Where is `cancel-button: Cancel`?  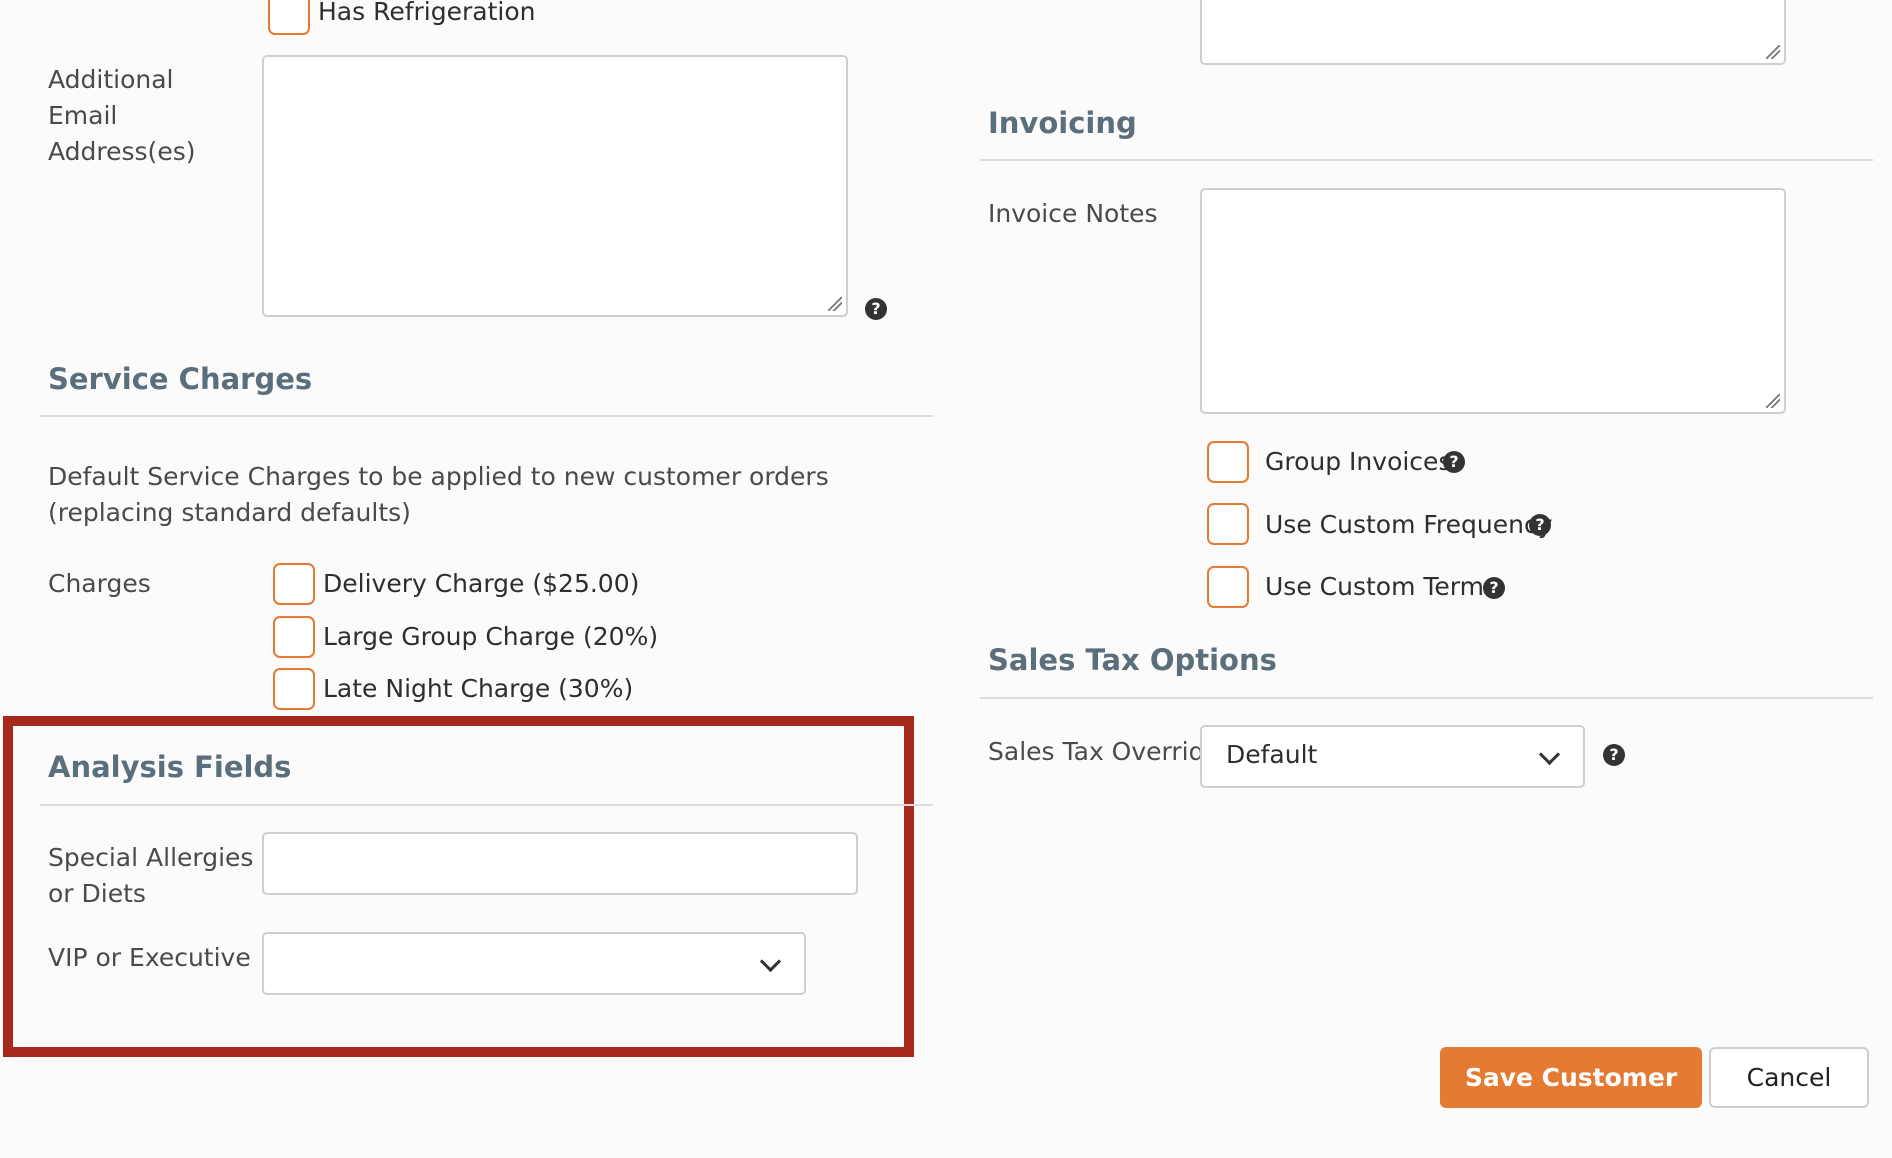 cancel-button: Cancel is located at coordinates (1789, 1077).